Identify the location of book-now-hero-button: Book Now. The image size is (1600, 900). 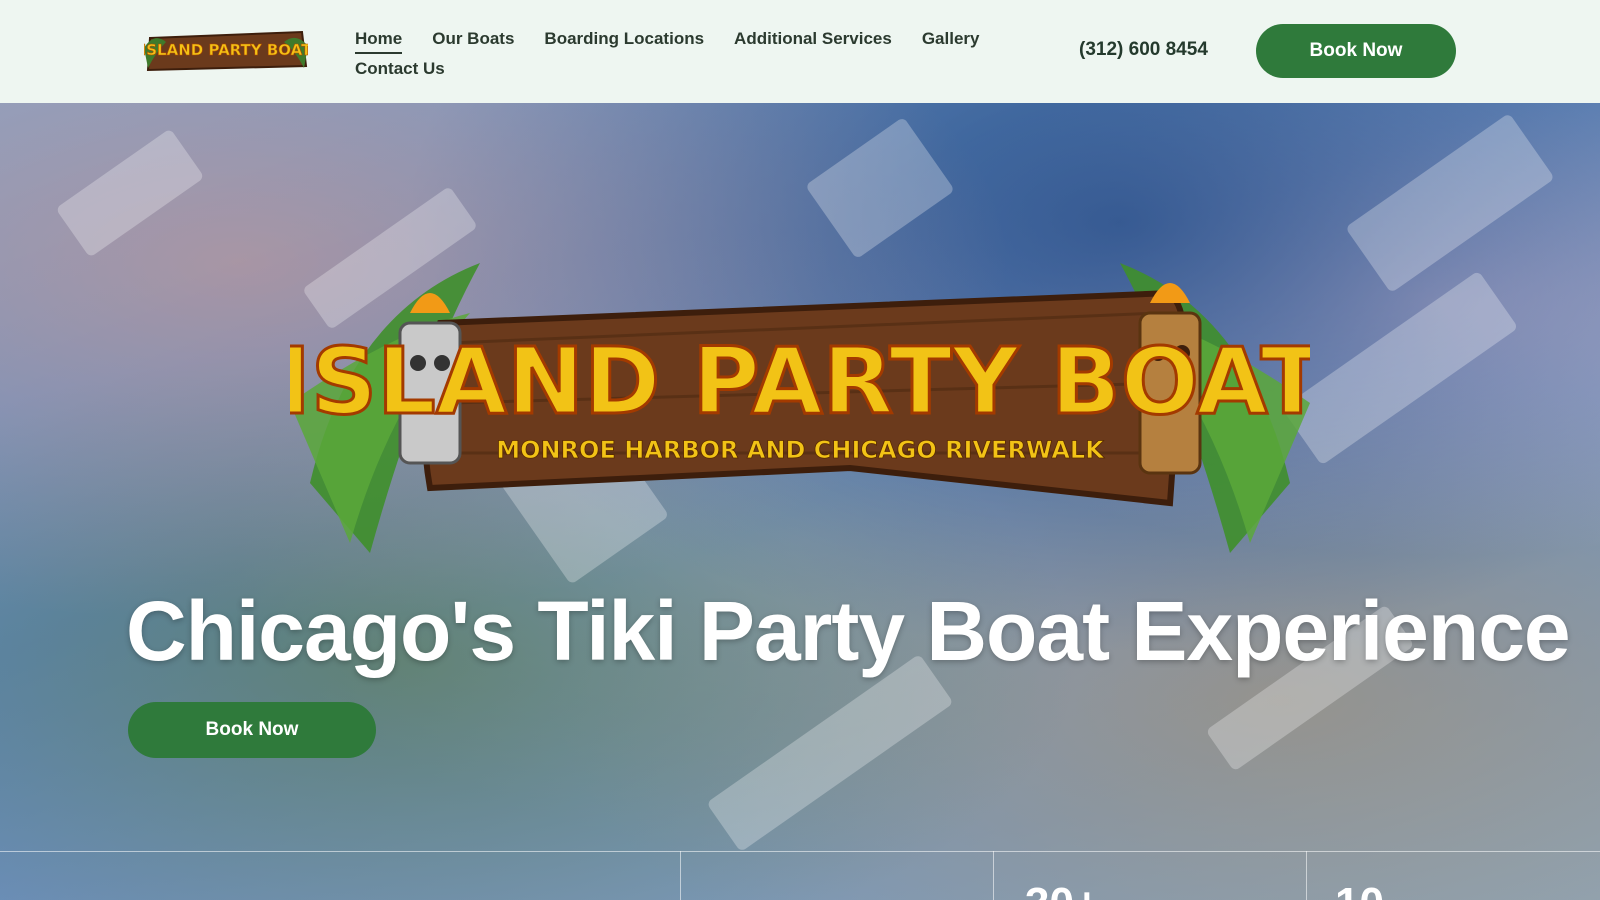
(252, 730).